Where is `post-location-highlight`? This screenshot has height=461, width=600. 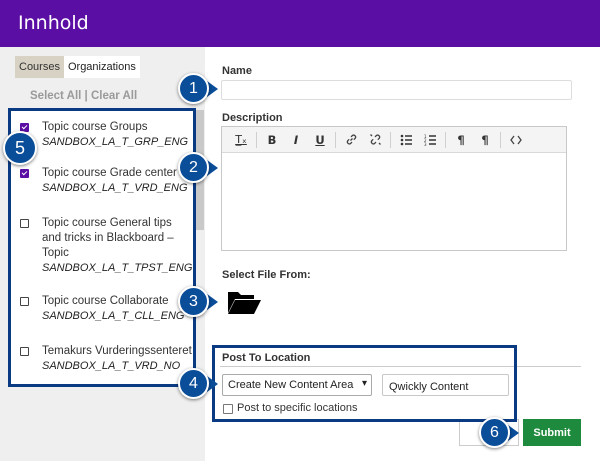 post-location-highlight is located at coordinates (364, 383).